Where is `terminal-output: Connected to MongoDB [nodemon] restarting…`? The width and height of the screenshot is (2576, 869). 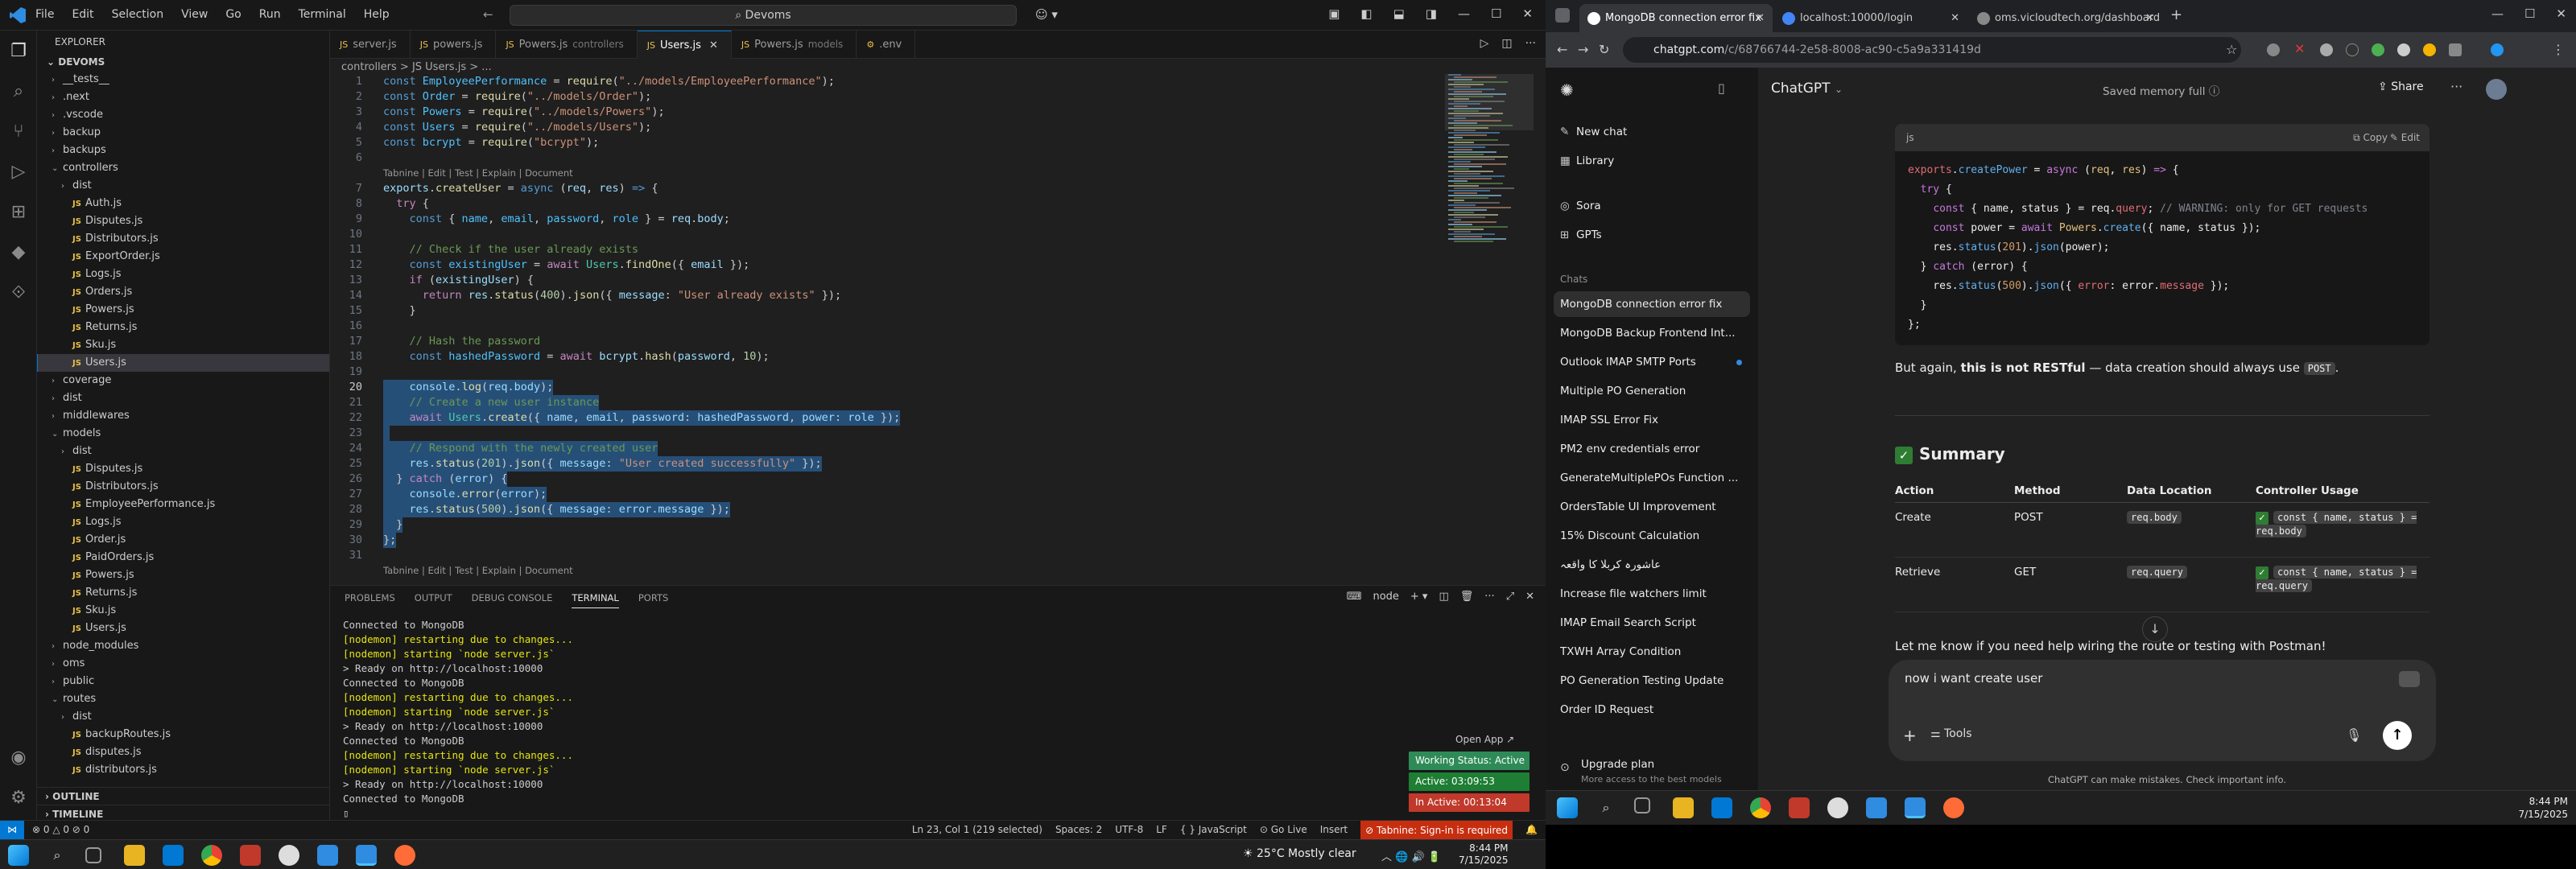
terminal-output: Connected to MongoDB [nodemon] restarting… is located at coordinates (458, 719).